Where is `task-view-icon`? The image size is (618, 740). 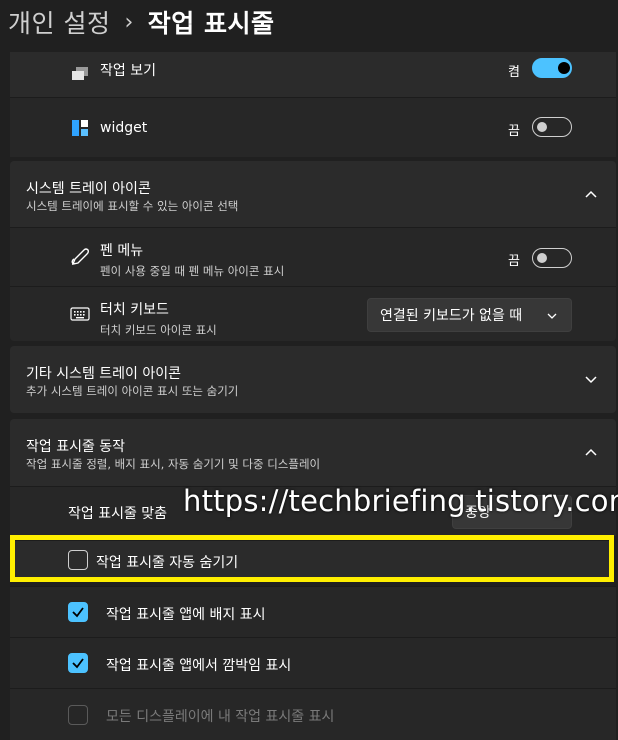 task-view-icon is located at coordinates (80, 74).